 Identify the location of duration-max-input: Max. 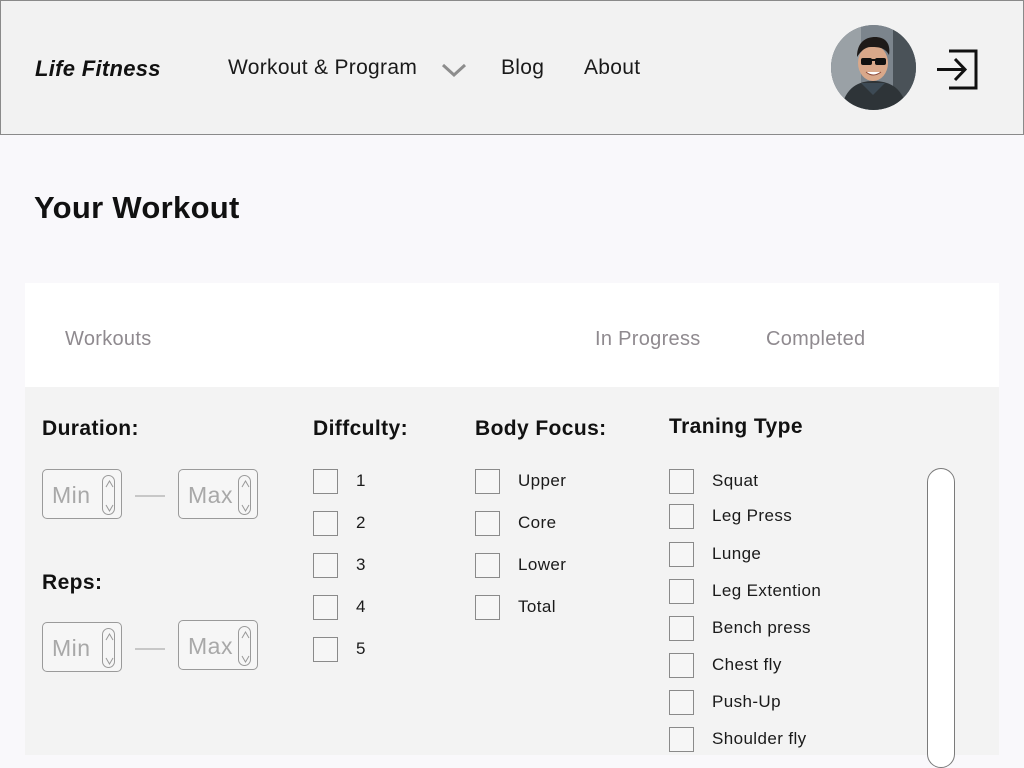
(218, 494).